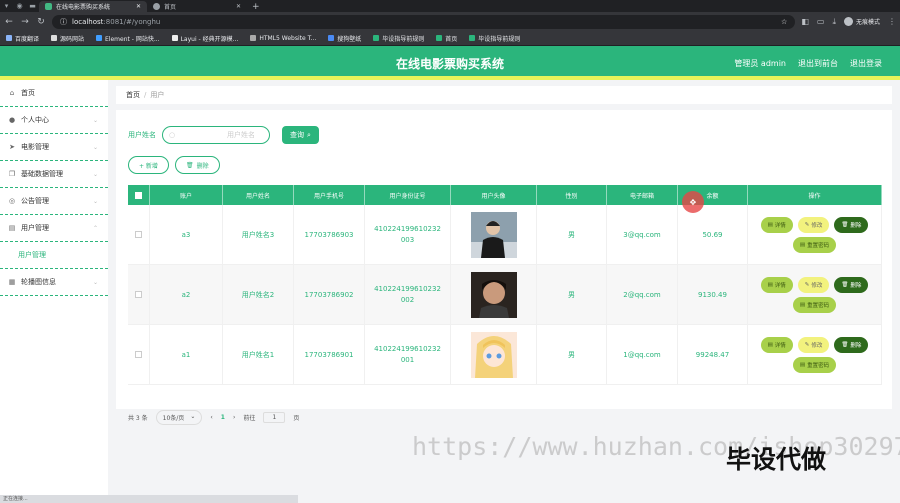  Describe the element at coordinates (35, 147) in the screenshot. I see `sidebar-item-label: 电影管理` at that location.